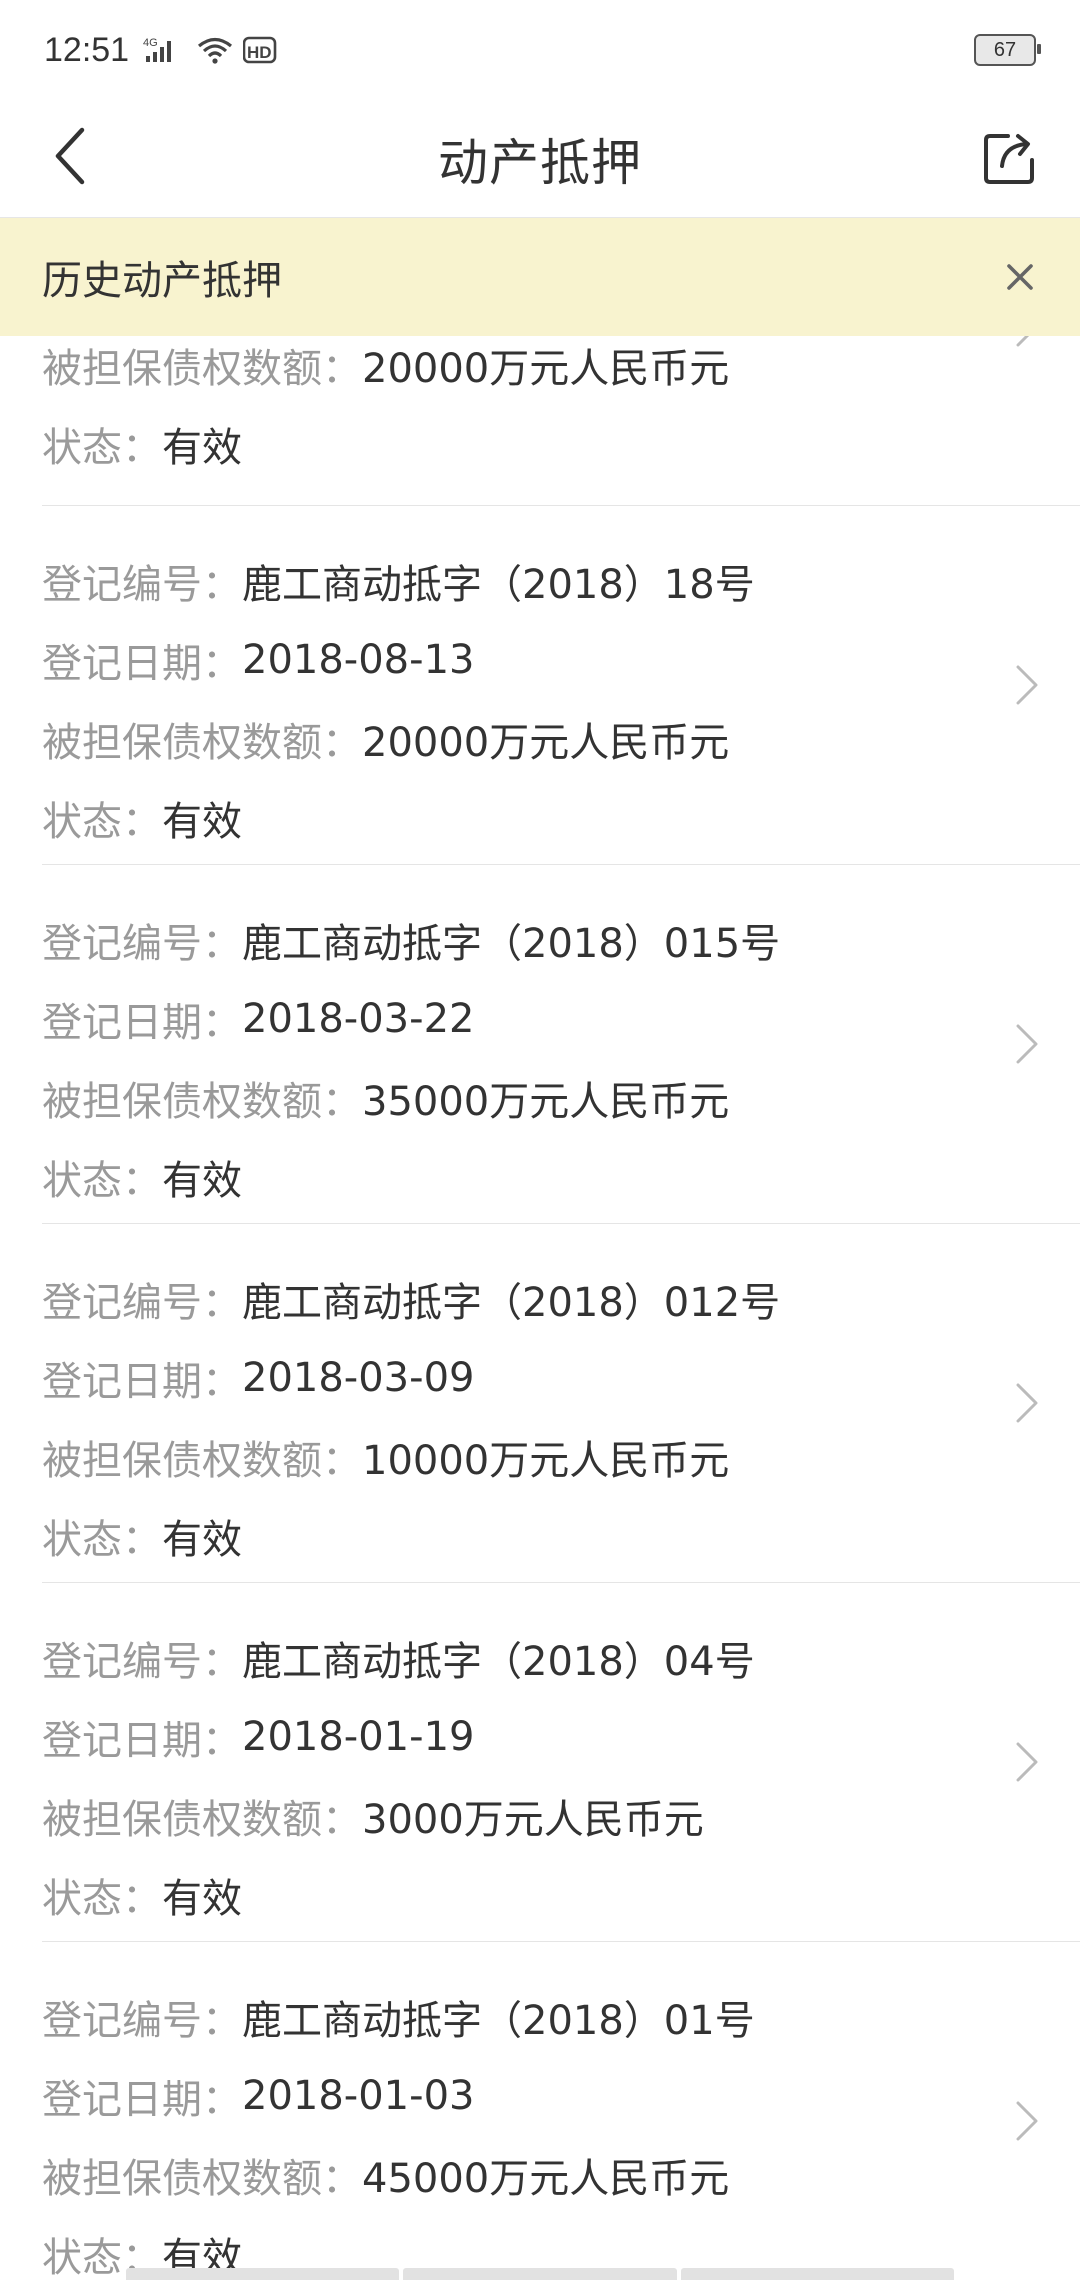 The width and height of the screenshot is (1080, 2280). I want to click on reg-no-row: 登记编号： 鹿工商动抵字（2018）01号, so click(561, 2016).